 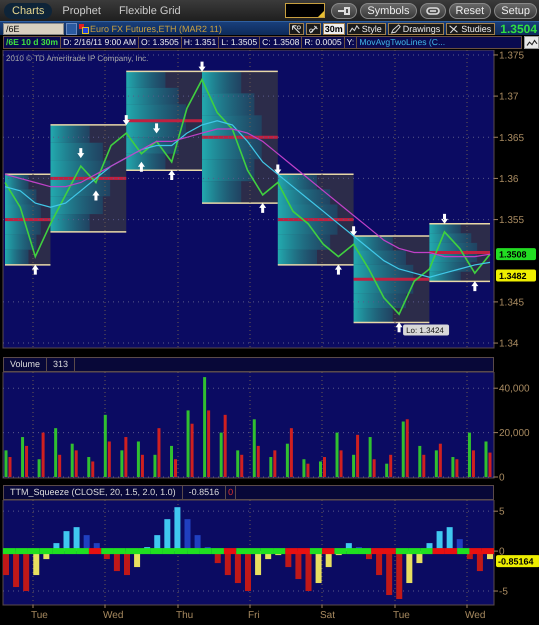 I want to click on quote-field: H: 1.351, so click(x=200, y=42).